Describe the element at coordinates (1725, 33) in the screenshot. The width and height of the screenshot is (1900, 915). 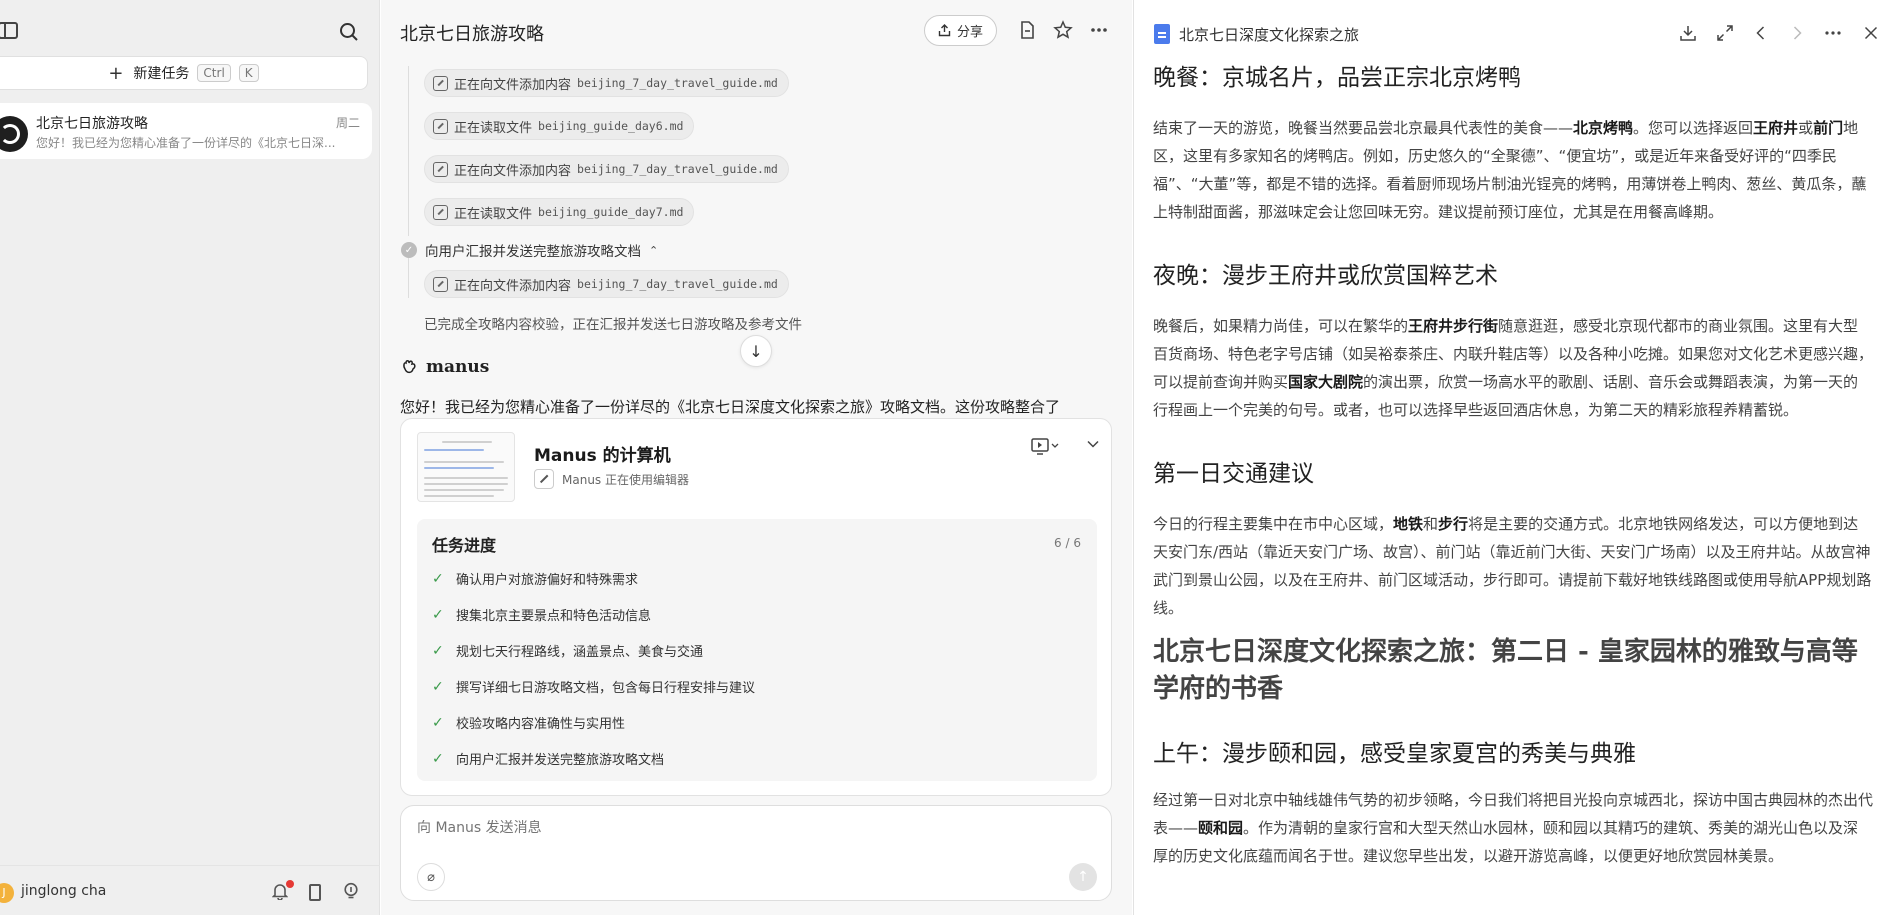
I see `expand-icon` at that location.